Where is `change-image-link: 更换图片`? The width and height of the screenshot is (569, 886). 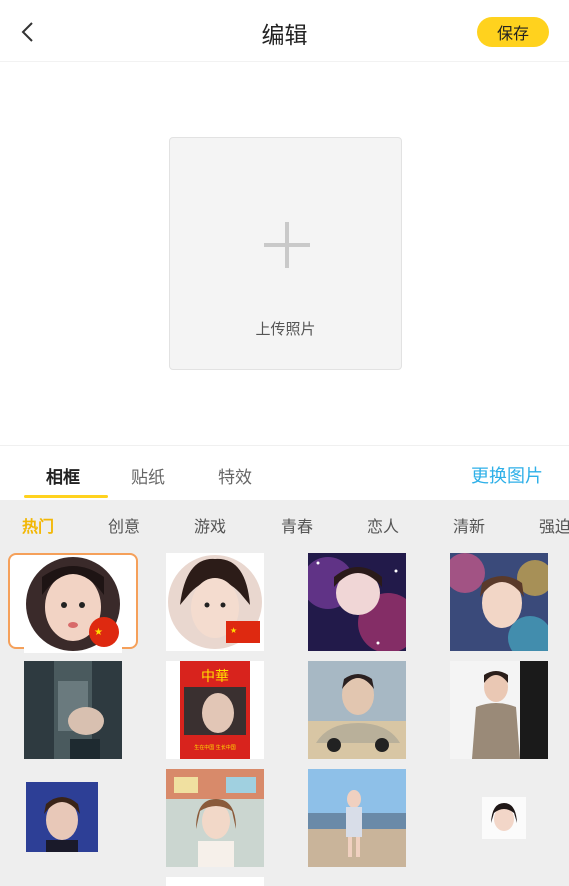
change-image-link: 更换图片 is located at coordinates (507, 475).